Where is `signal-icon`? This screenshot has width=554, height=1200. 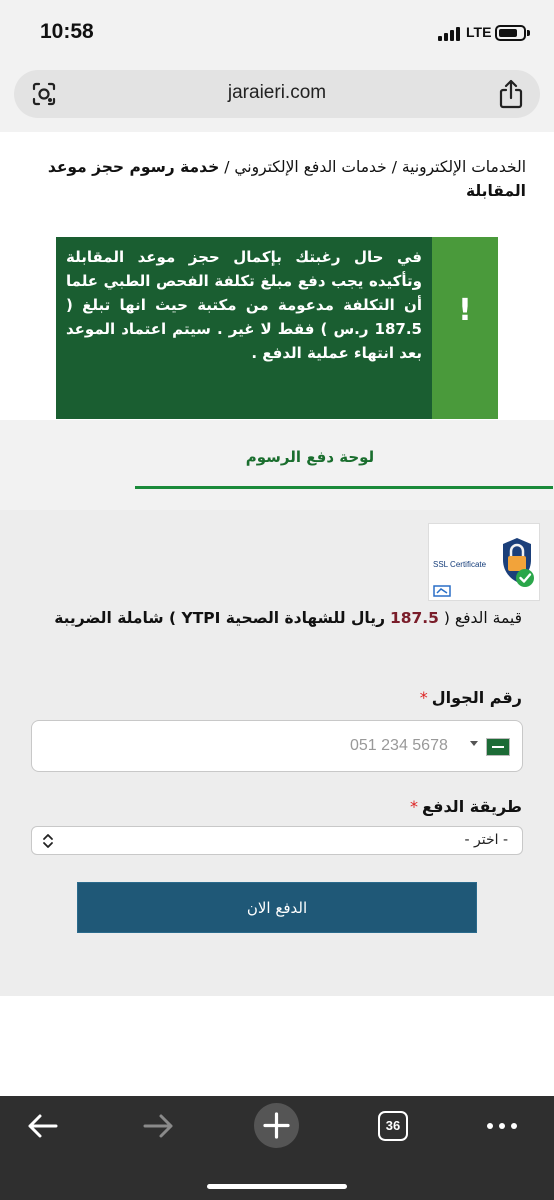 signal-icon is located at coordinates (451, 34).